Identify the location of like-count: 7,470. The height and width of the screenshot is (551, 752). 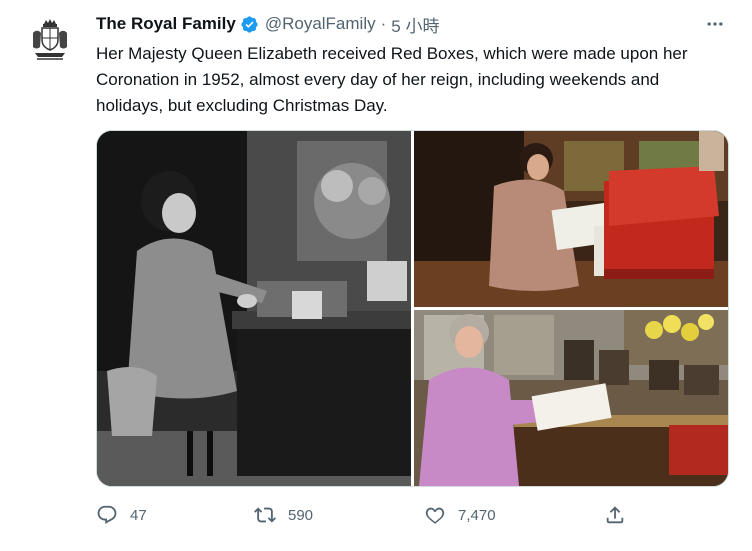
(477, 515).